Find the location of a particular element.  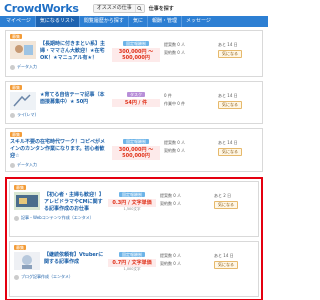

job-title: スキル不要の在宅時代ワーク！コピペがメインのカンタン作業になります。初心者歓迎☆ is located at coordinates (59, 149).